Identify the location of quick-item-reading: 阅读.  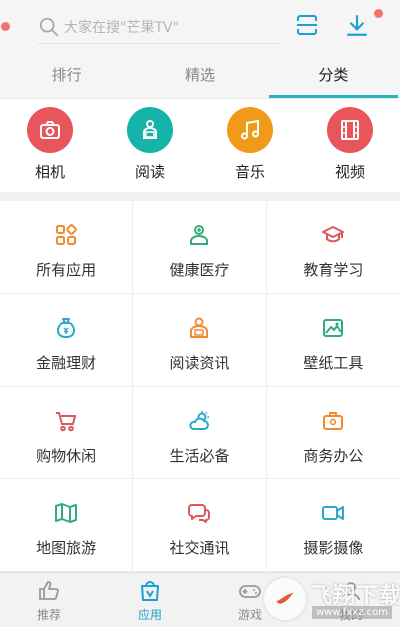
(150, 144).